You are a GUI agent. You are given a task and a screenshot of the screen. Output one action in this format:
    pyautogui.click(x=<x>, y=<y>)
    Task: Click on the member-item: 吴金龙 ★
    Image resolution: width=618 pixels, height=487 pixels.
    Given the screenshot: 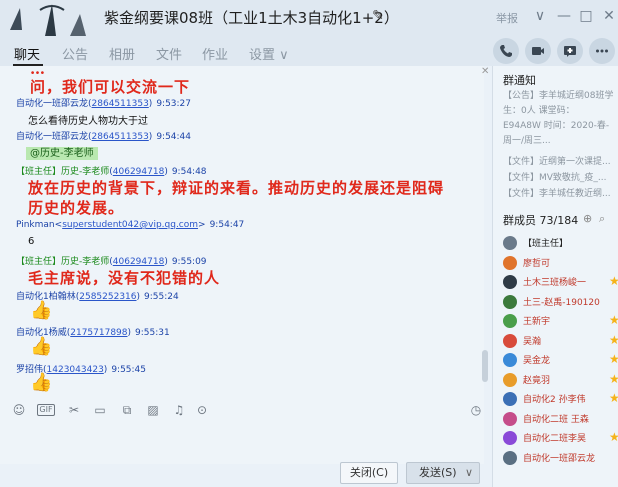 What is the action you would take?
    pyautogui.click(x=560, y=360)
    